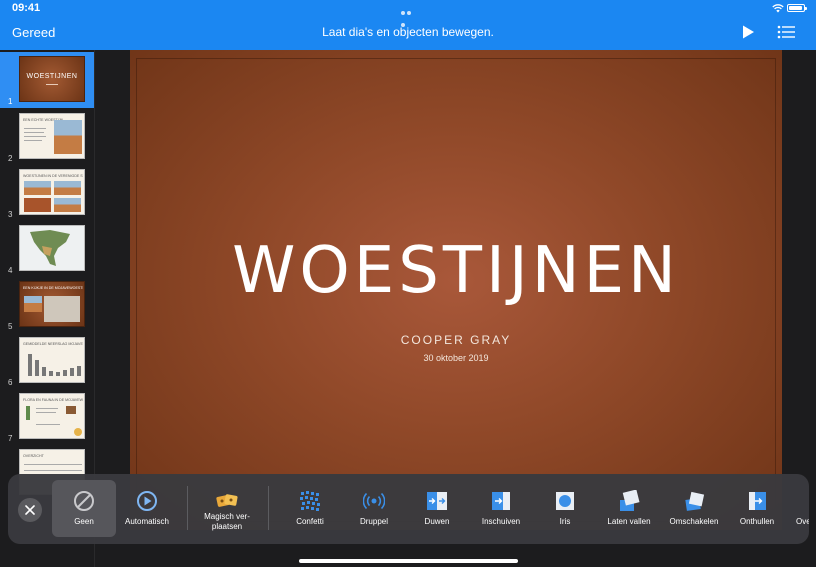 Image resolution: width=816 pixels, height=567 pixels. I want to click on effect-label: Geen, so click(84, 521).